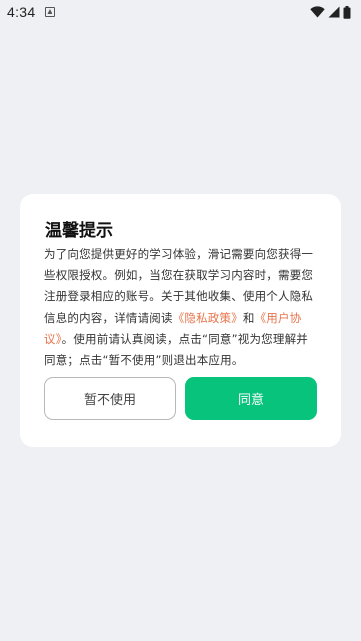 The height and width of the screenshot is (641, 361). Describe the element at coordinates (50, 12) in the screenshot. I see `notification-icon` at that location.